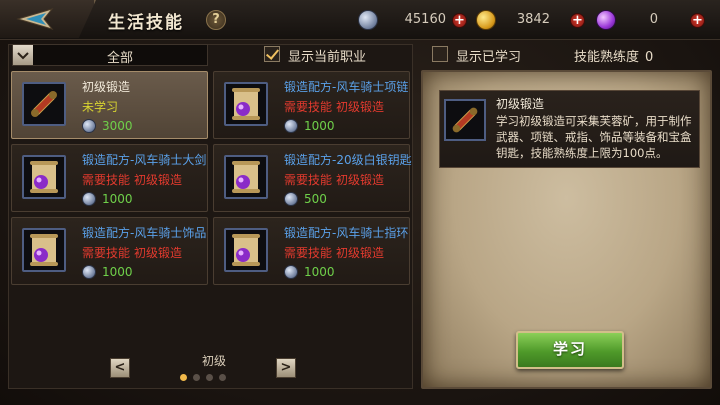 Image resolution: width=720 pixels, height=405 pixels. I want to click on dropdown-value: 全部, so click(119, 58).